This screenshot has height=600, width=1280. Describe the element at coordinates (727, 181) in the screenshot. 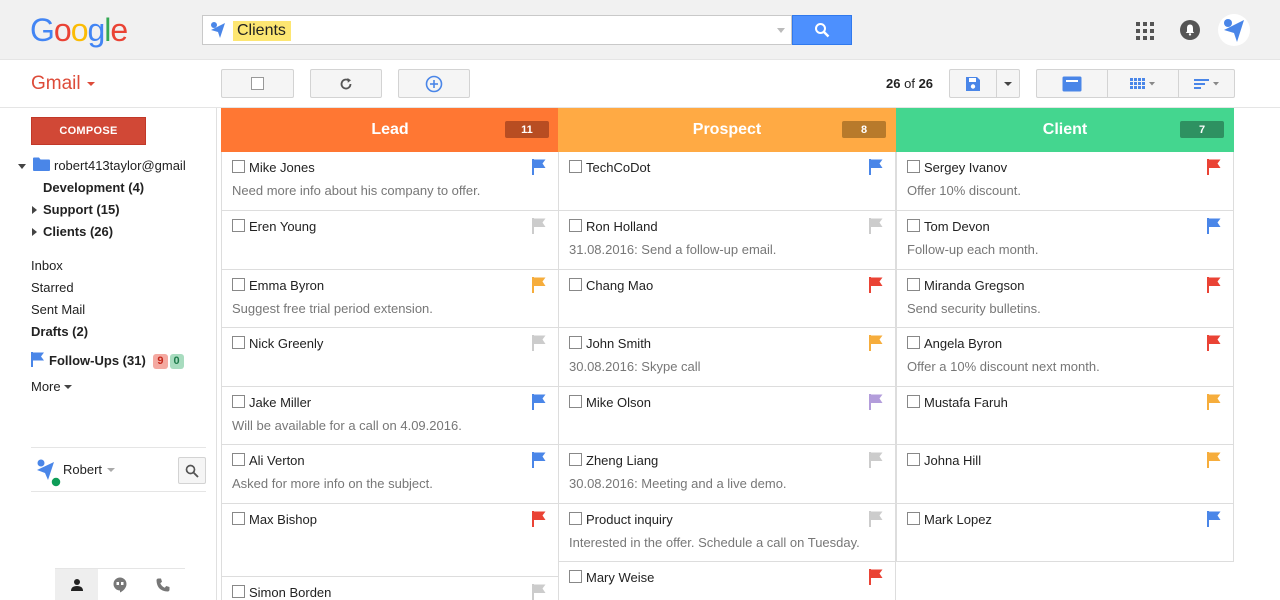

I see `deal-card: TechCoDot` at that location.